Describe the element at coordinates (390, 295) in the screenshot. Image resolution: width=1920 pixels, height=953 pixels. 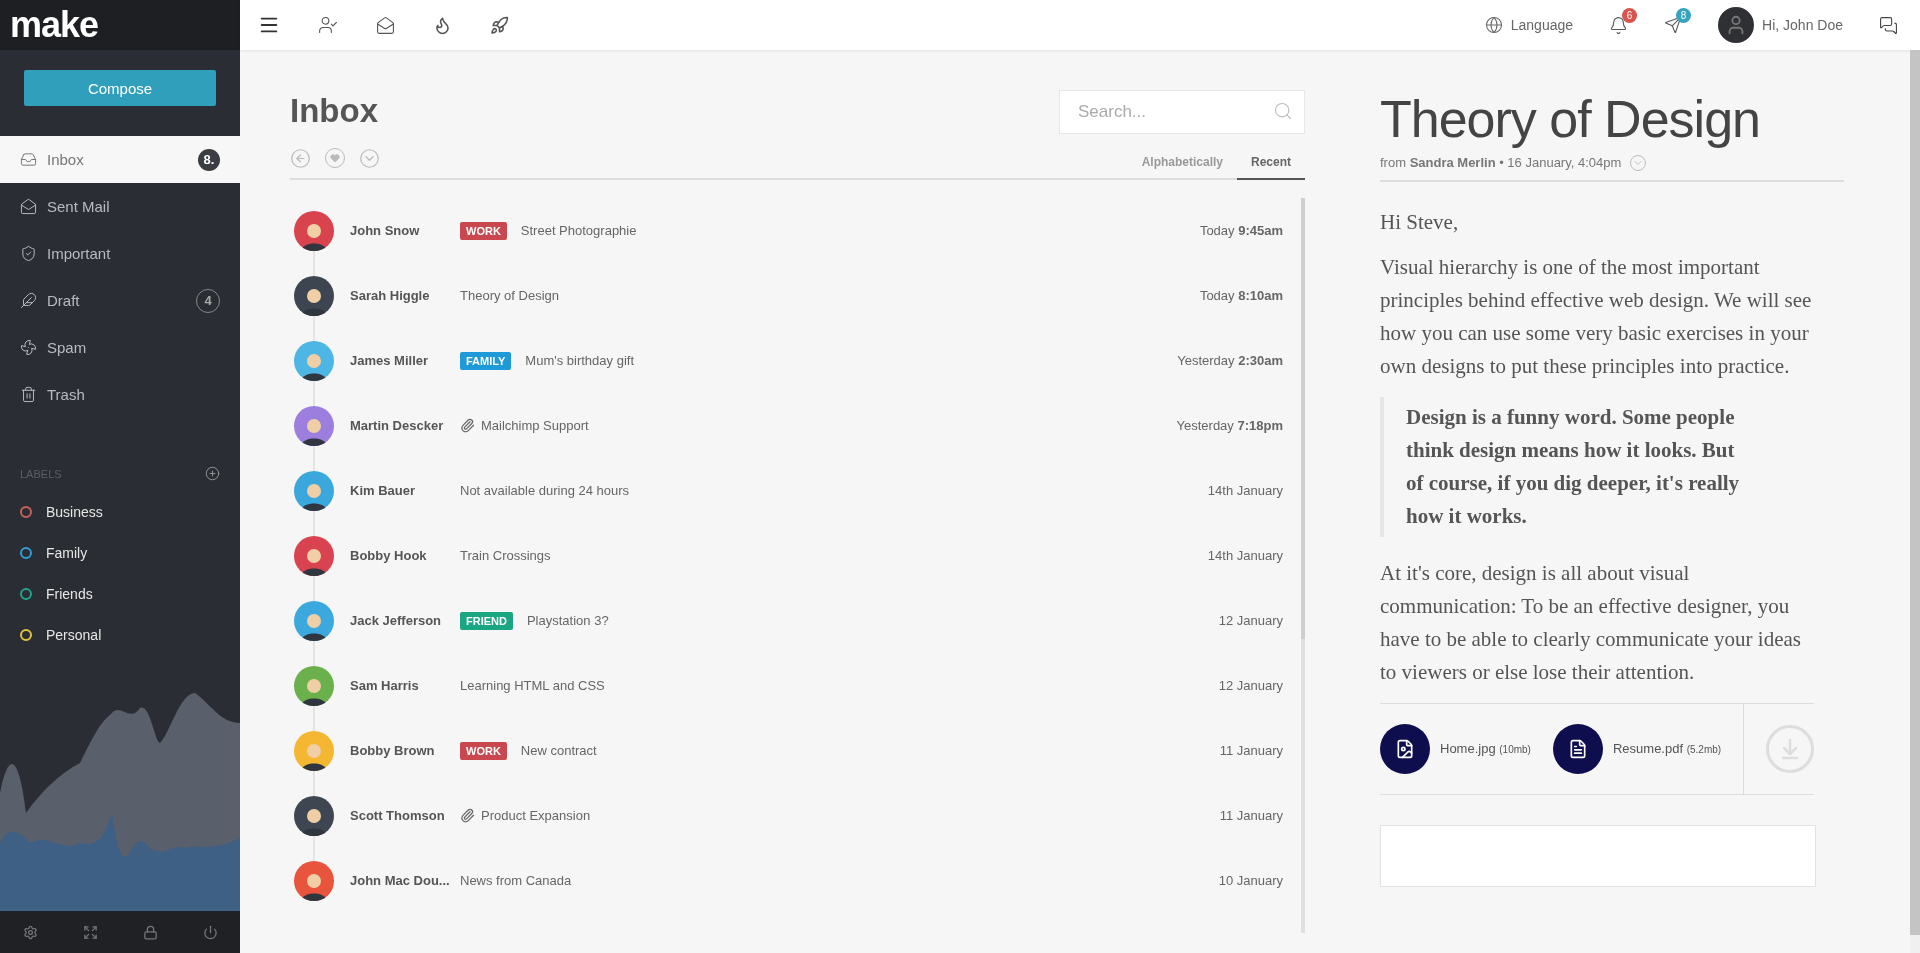
I see `sender-name: Sarah Higgle` at that location.